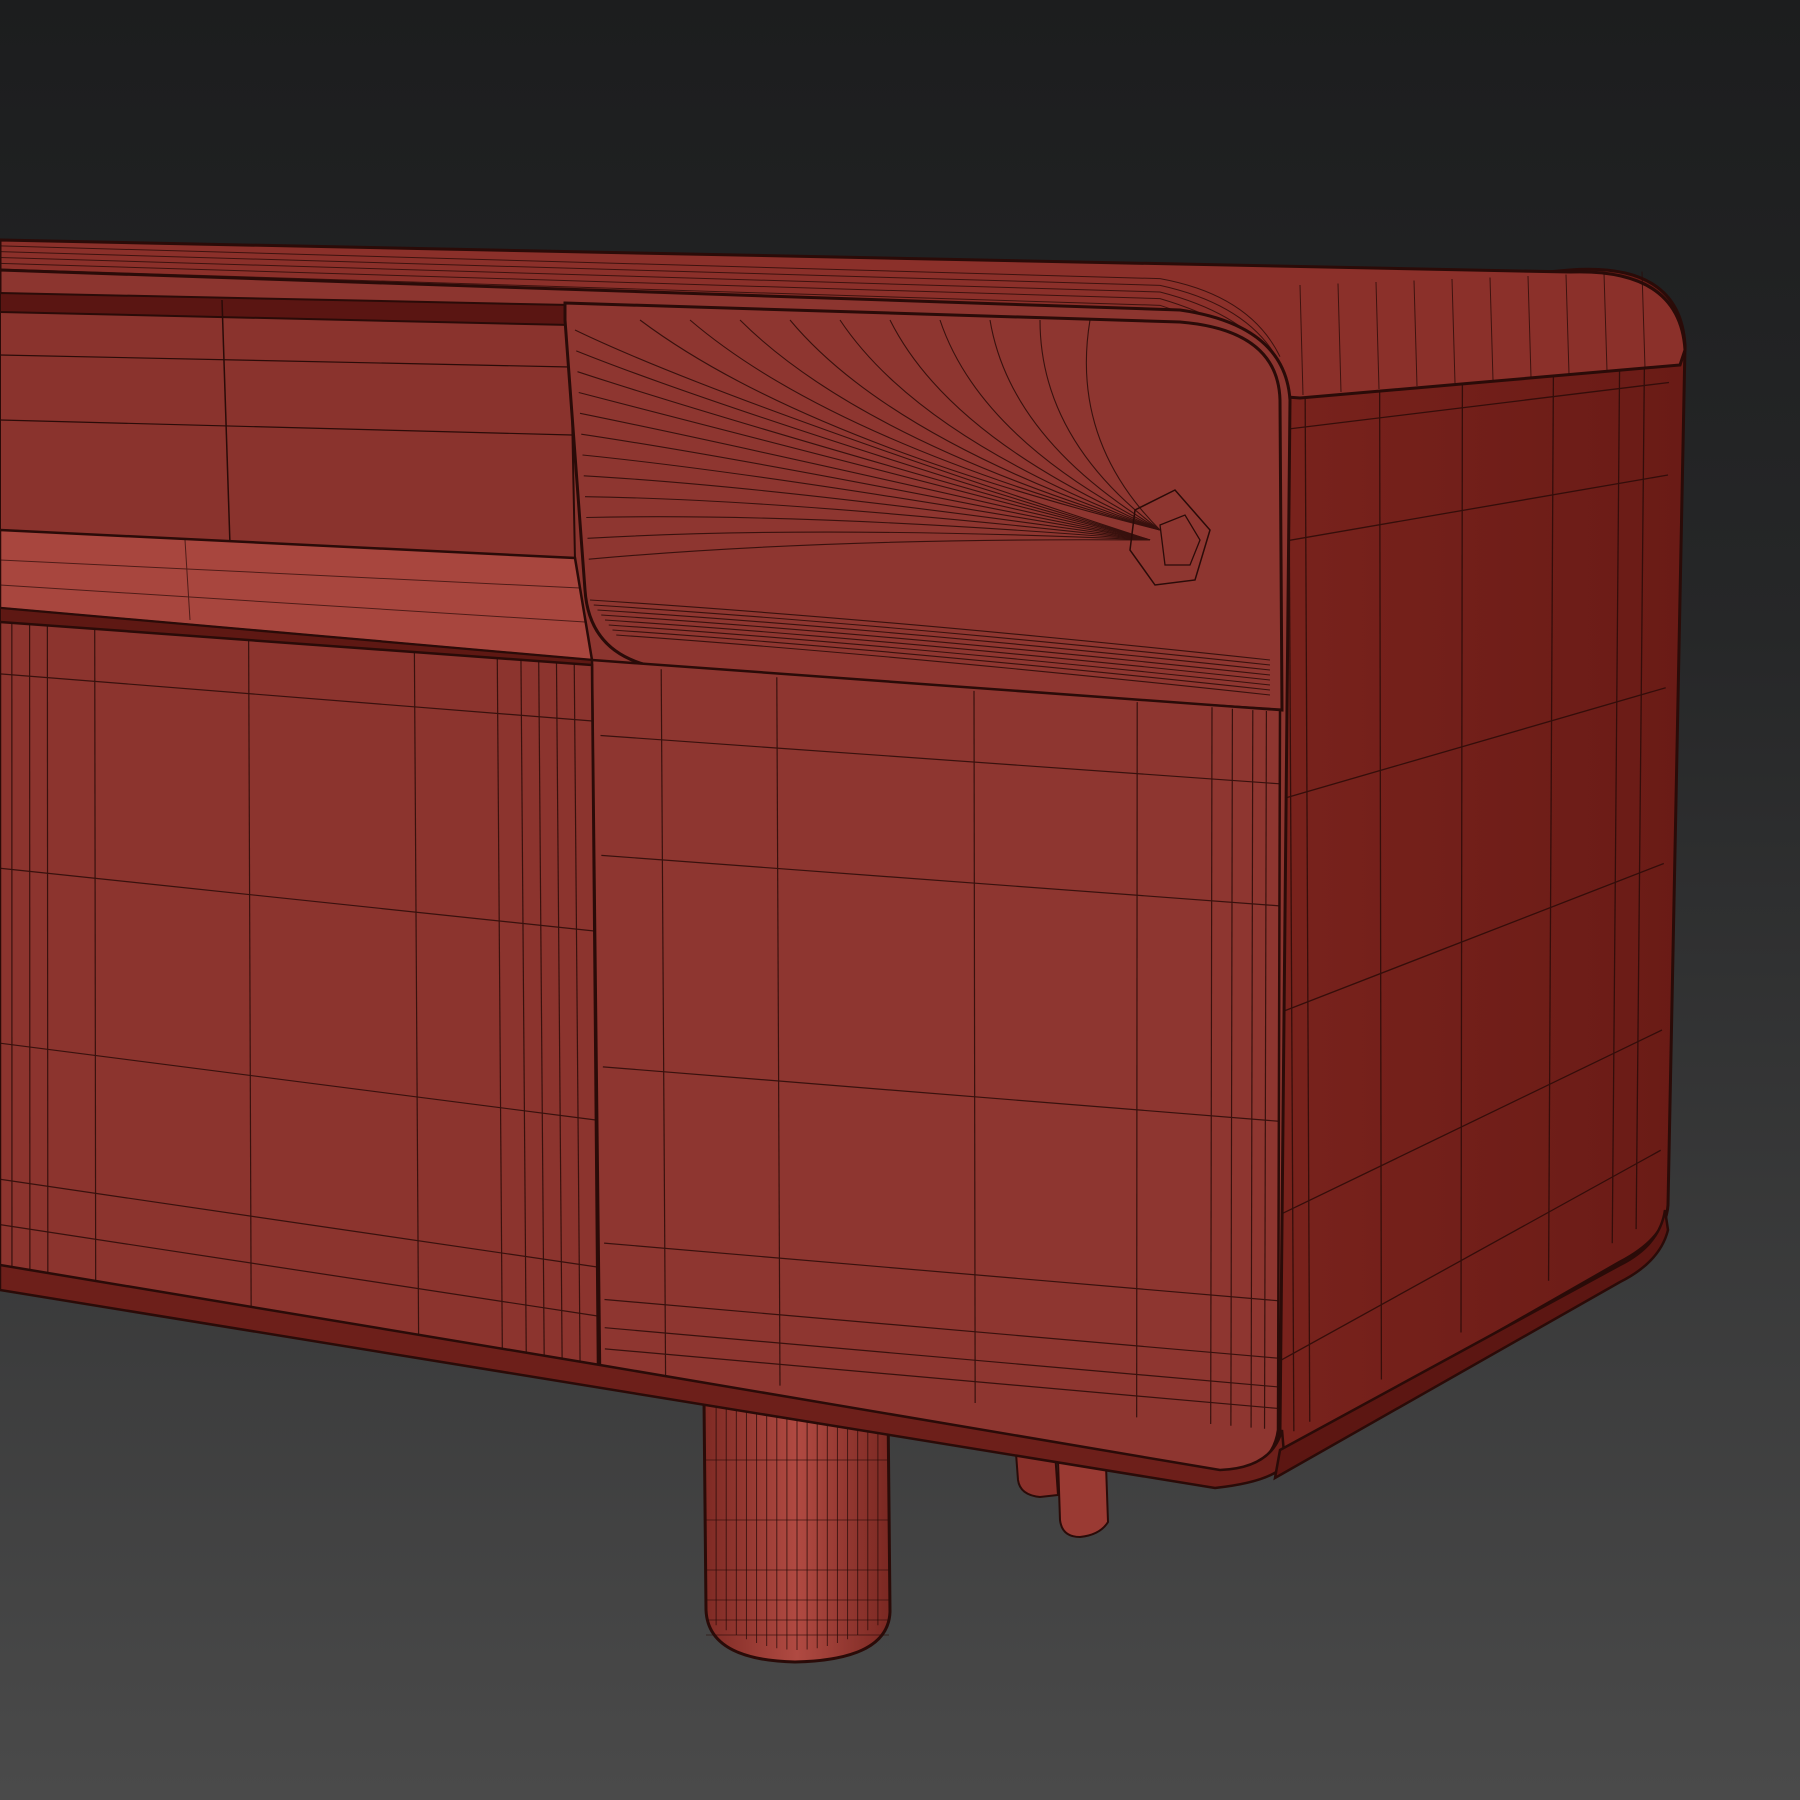  What do you see at coordinates (288, 426) in the screenshot?
I see `upper-compartment` at bounding box center [288, 426].